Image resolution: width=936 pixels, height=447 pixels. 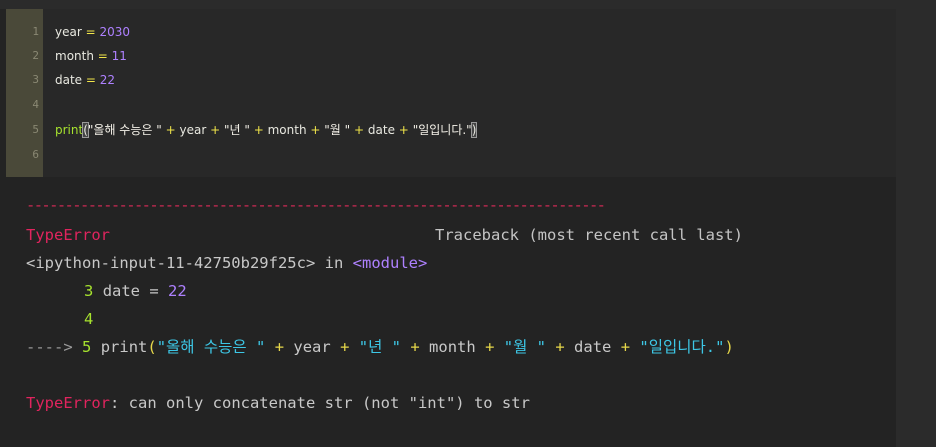 What do you see at coordinates (24, 93) in the screenshot?
I see `line-number-gutter: 1 2 3 4 5 6` at bounding box center [24, 93].